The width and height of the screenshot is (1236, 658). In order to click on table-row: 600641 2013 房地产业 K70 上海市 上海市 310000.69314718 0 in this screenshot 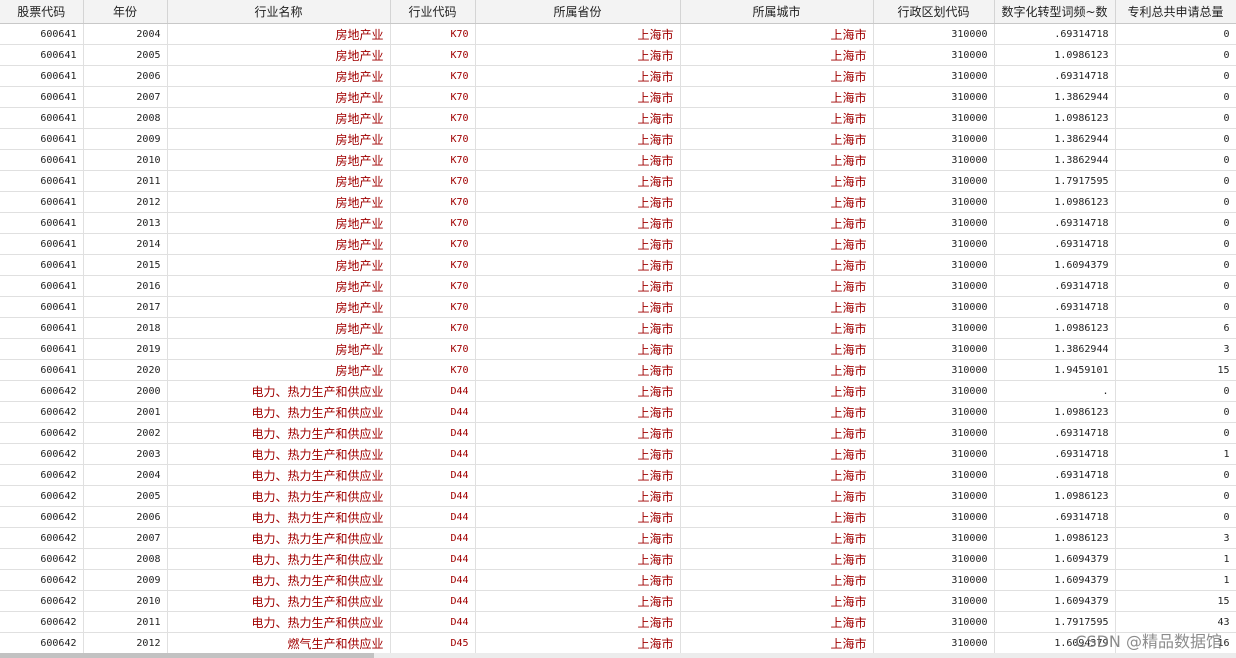, I will do `click(618, 223)`.